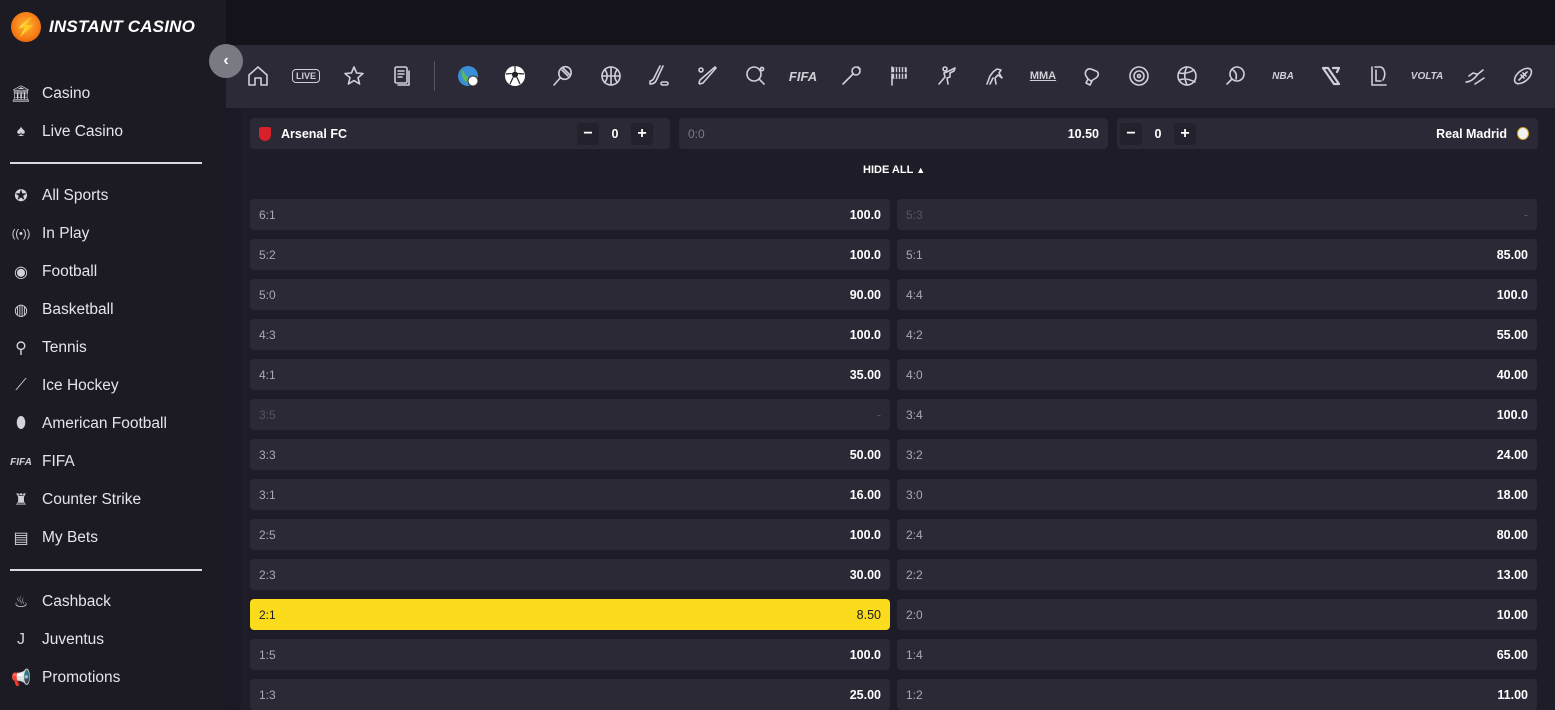  I want to click on sidebar-item-label: All Sports, so click(75, 195).